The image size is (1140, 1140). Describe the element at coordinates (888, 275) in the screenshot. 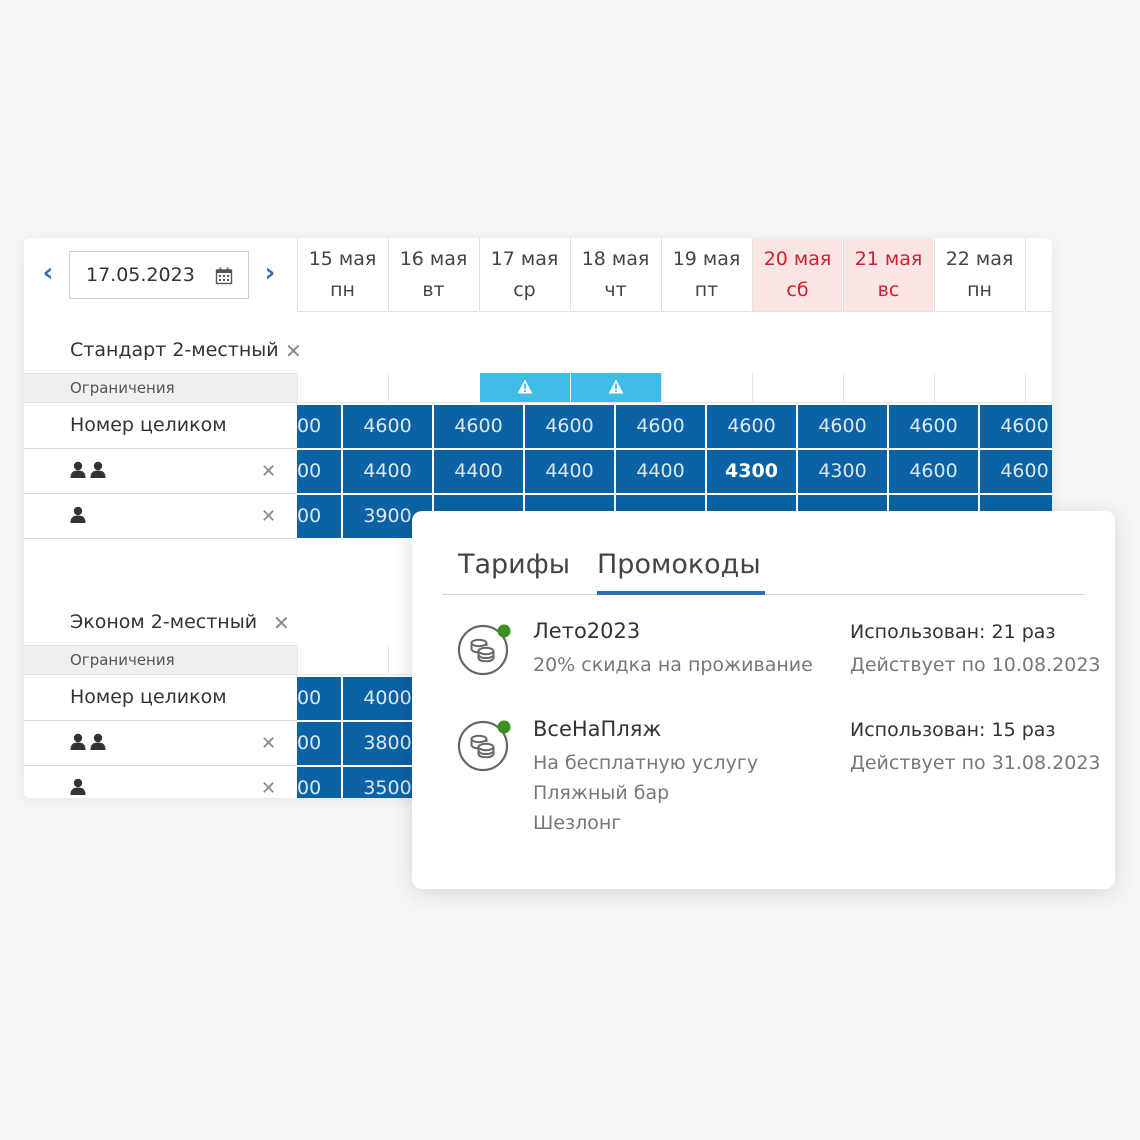

I see `day-header: 21 мая вс` at that location.